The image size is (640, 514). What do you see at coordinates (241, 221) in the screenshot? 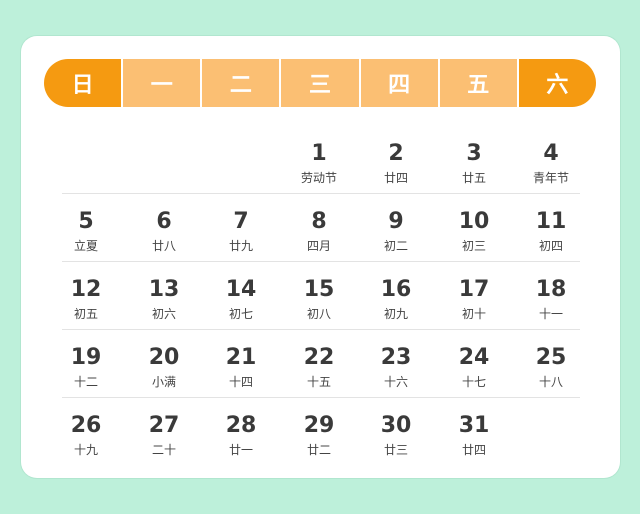
I see `day-number: 7` at bounding box center [241, 221].